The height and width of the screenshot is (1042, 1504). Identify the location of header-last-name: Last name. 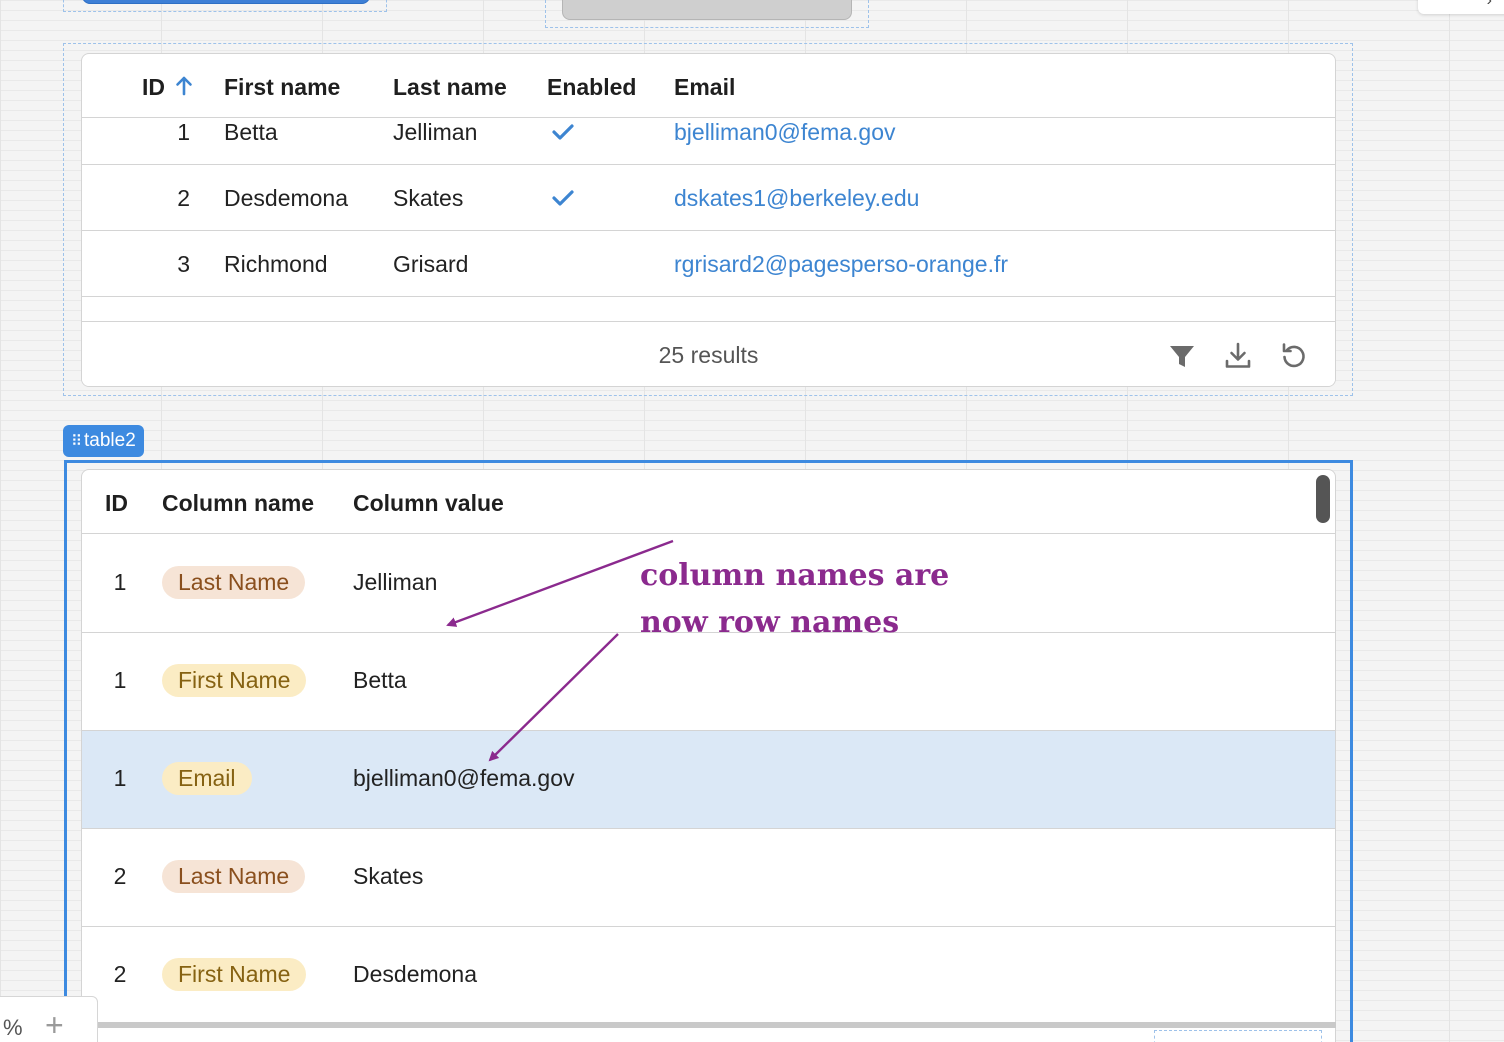
(450, 87).